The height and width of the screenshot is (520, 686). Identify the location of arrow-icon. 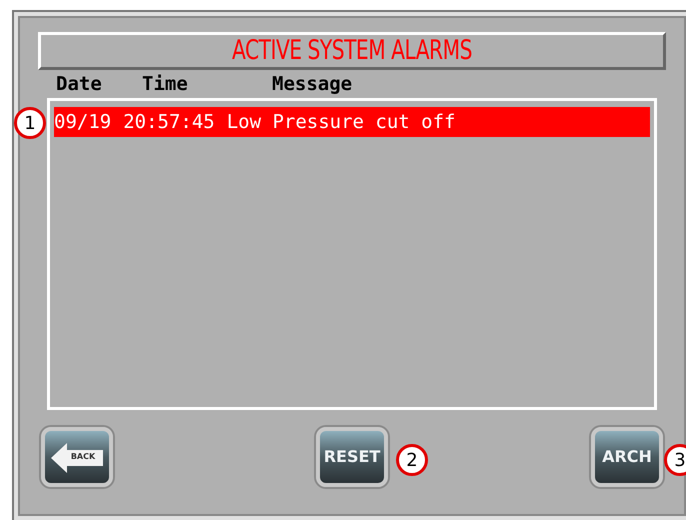
(77, 458).